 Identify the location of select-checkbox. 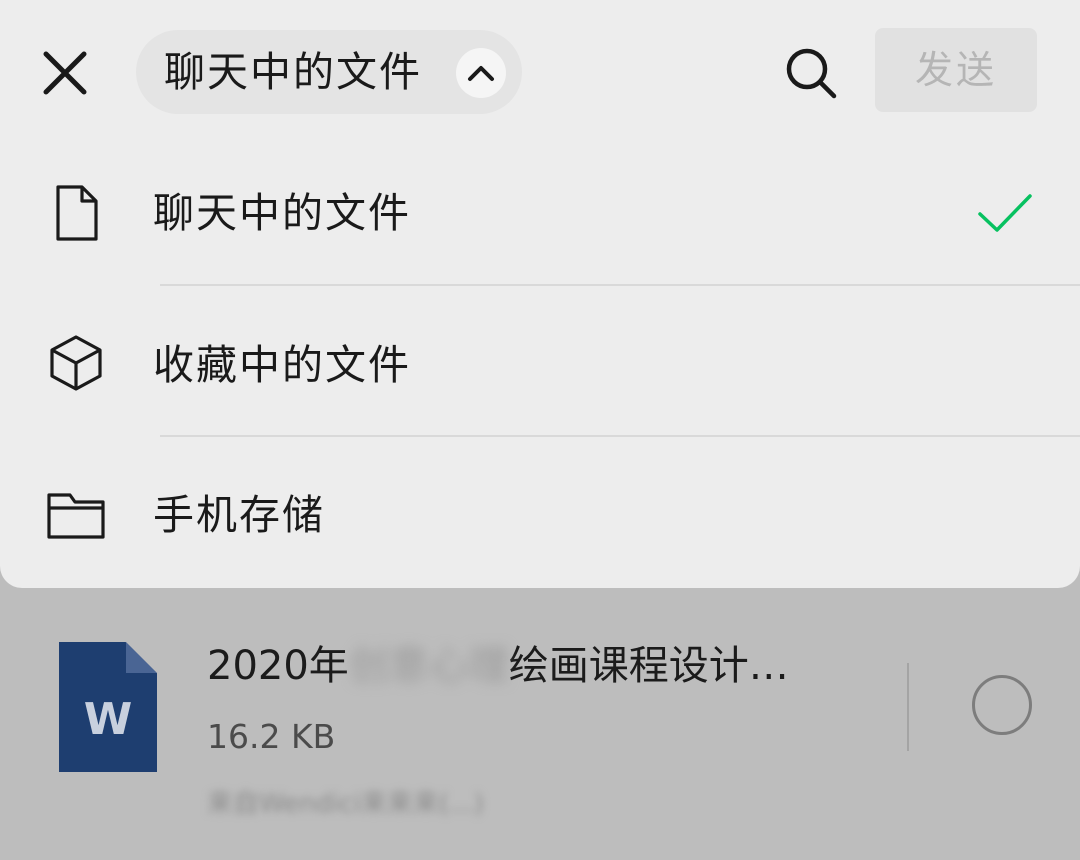
(1002, 705).